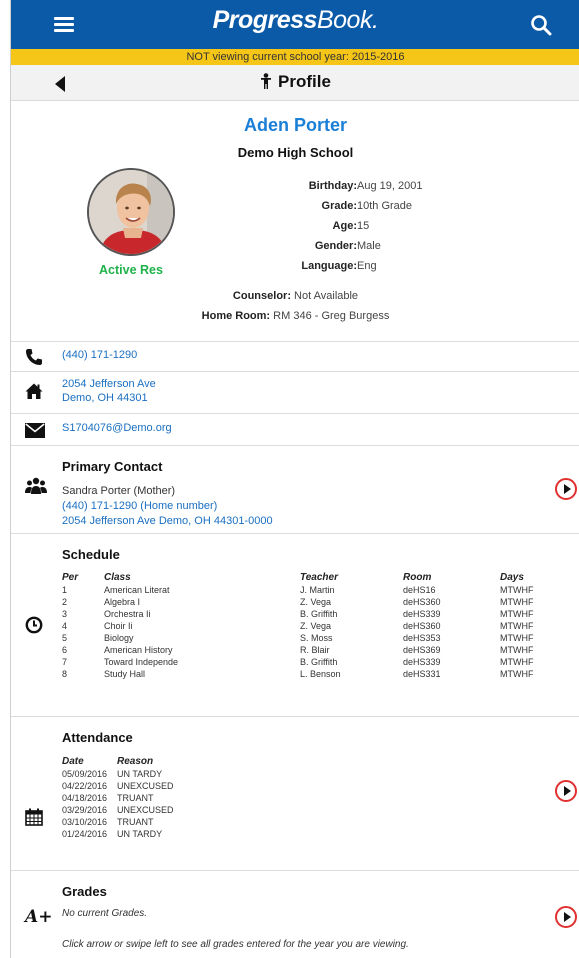 This screenshot has height=958, width=579. What do you see at coordinates (339, 206) in the screenshot?
I see `grade-label: Grade:` at bounding box center [339, 206].